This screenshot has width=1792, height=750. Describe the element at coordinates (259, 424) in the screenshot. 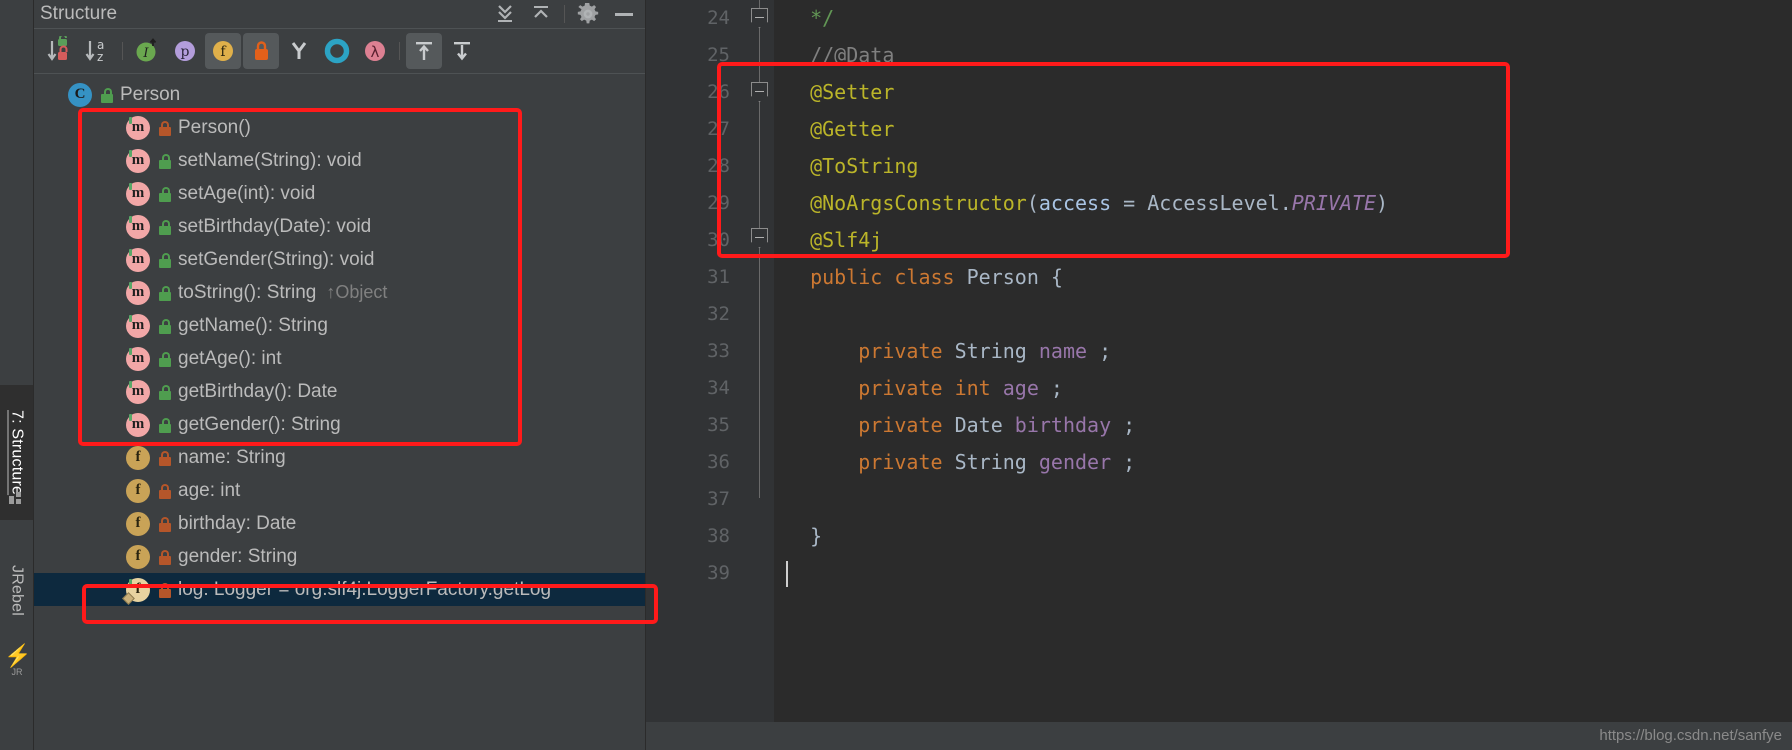

I see `tree-row-label: getGender(): String` at that location.